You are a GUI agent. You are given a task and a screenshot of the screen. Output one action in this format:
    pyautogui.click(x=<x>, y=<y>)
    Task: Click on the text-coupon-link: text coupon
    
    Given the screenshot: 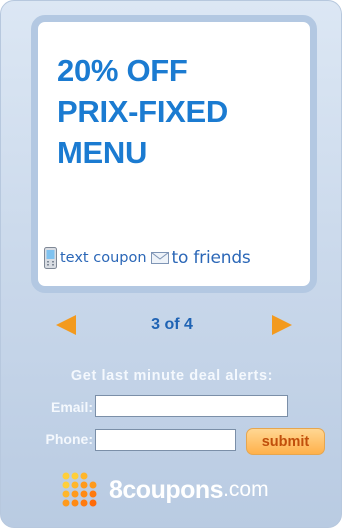 What is the action you would take?
    pyautogui.click(x=103, y=258)
    